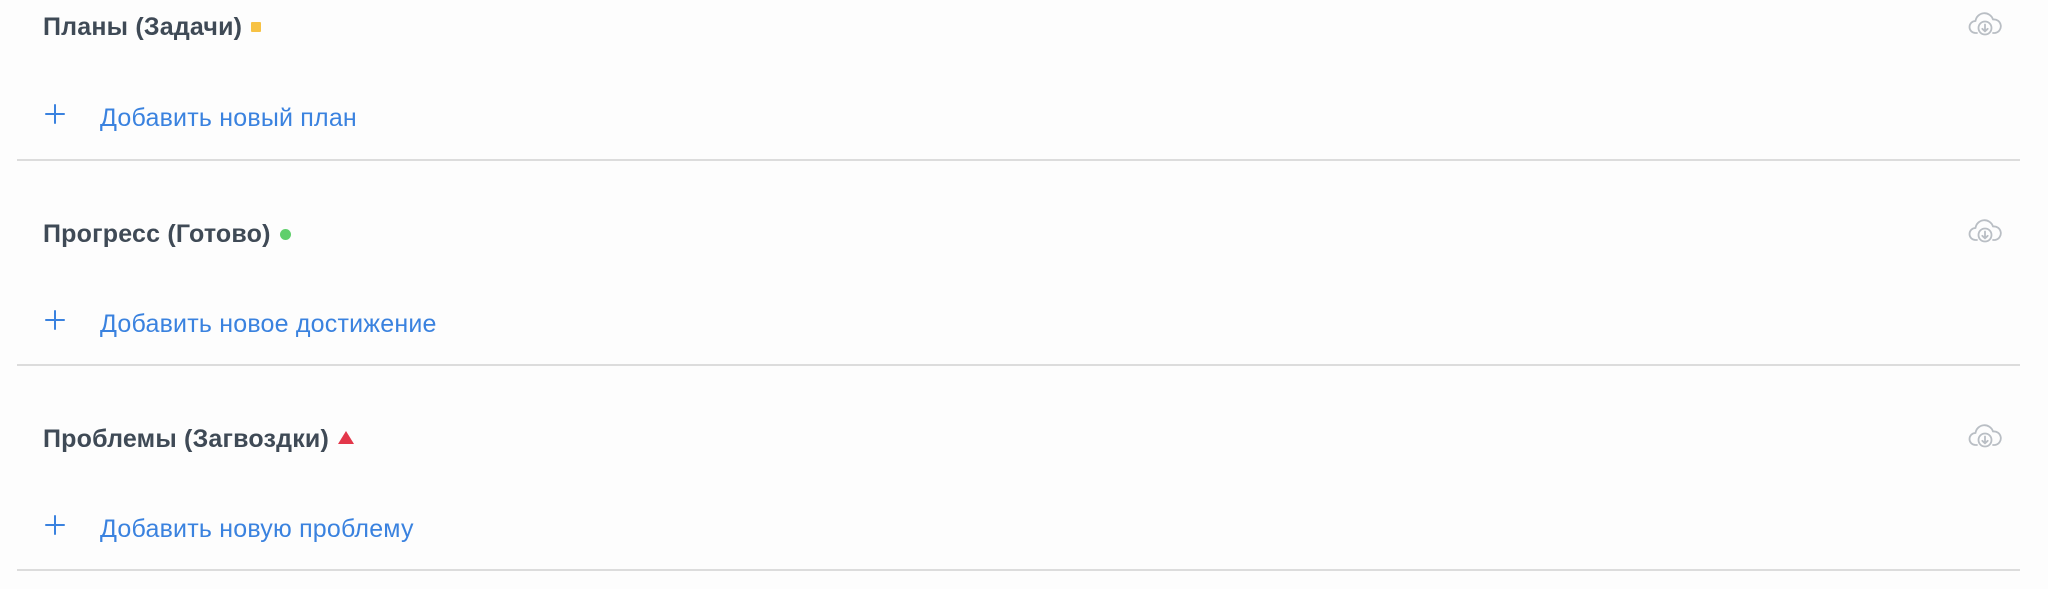 Image resolution: width=2048 pixels, height=589 pixels. Describe the element at coordinates (228, 117) in the screenshot. I see `add-plan-label: Добавить новый план` at that location.